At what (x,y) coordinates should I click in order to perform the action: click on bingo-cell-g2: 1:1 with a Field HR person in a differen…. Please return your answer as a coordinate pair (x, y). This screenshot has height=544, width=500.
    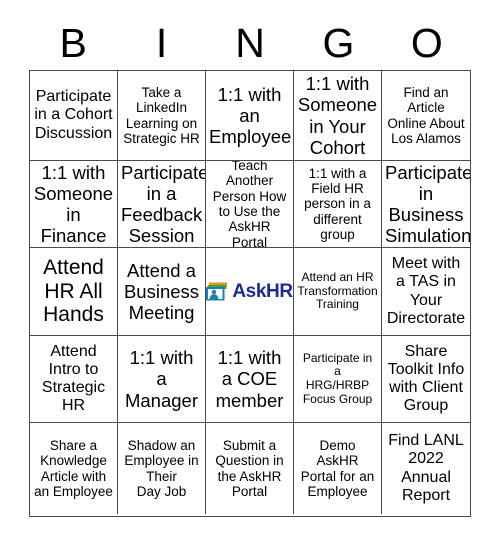
    Looking at the image, I should click on (338, 204).